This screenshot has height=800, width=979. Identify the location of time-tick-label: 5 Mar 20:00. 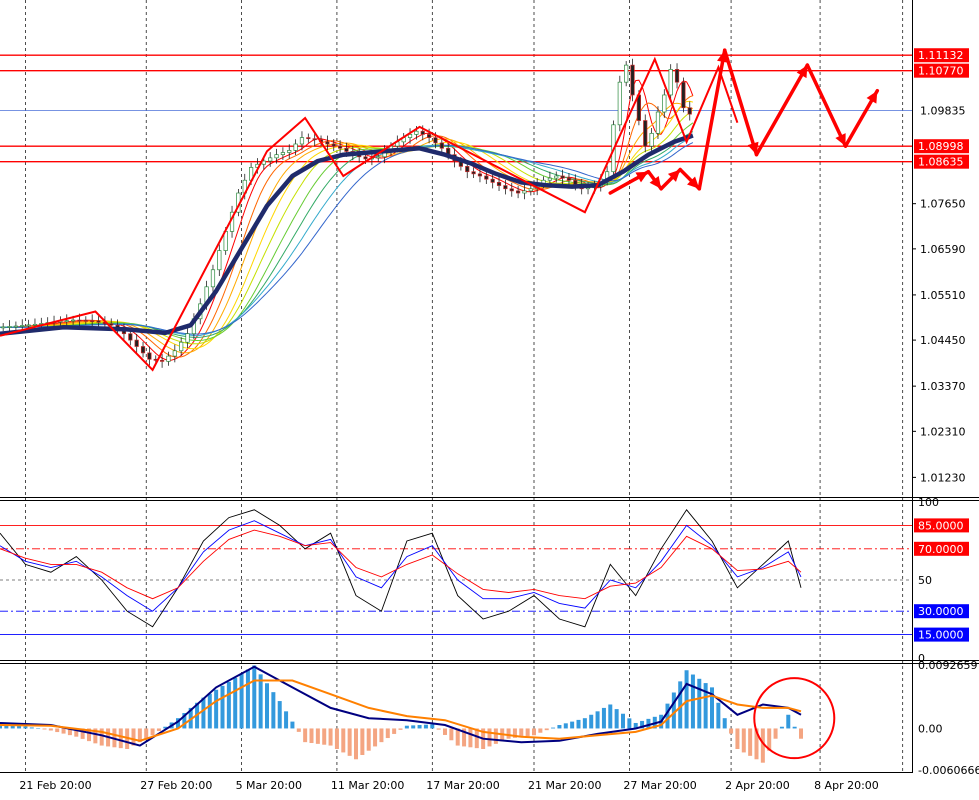
(269, 785).